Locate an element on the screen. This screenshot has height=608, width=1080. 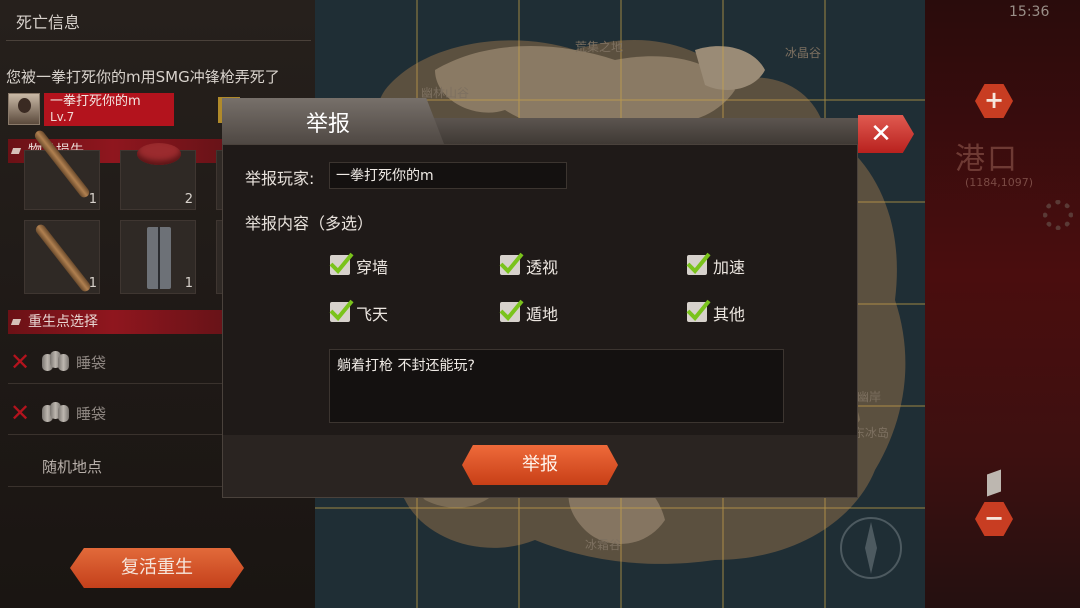
killer-info: 一拳打死你的m Lv.7 is located at coordinates (109, 109).